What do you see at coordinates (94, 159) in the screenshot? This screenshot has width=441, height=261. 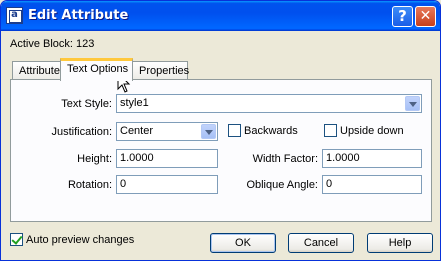 I see `height-label: Height:` at bounding box center [94, 159].